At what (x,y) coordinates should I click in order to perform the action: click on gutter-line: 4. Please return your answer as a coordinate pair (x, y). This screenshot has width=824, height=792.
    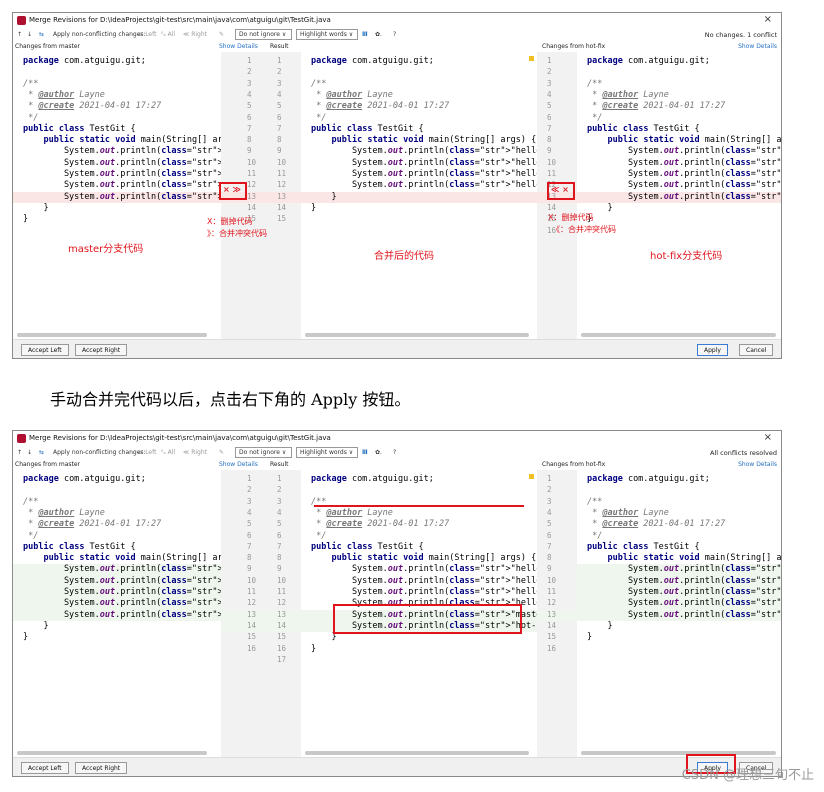
    Looking at the image, I should click on (557, 513).